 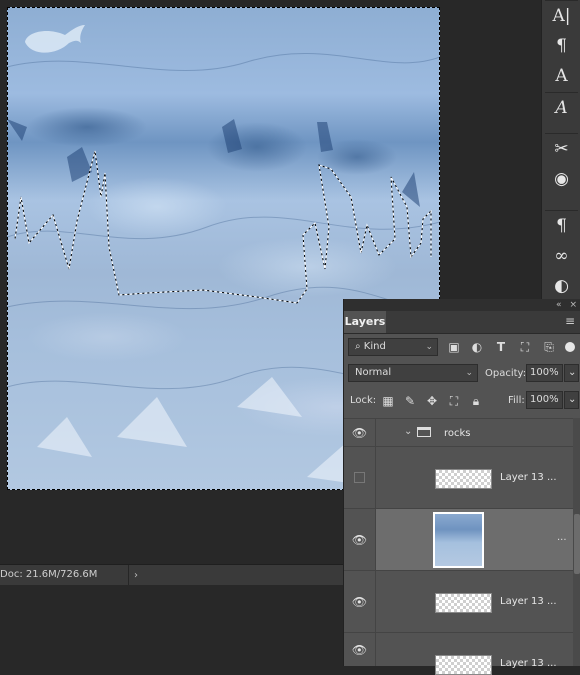 What do you see at coordinates (388, 401) in the screenshot?
I see `lock-transparent-pixels-icon: ▦` at bounding box center [388, 401].